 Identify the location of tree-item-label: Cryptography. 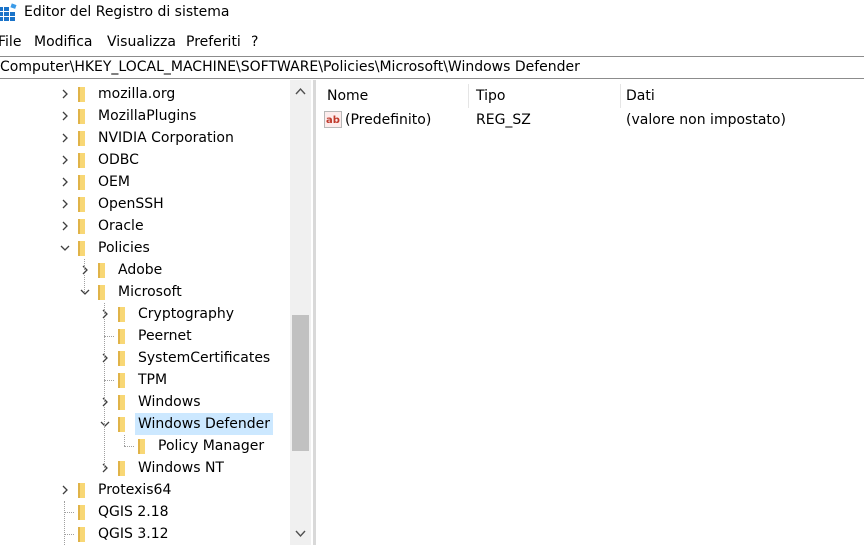
(186, 314).